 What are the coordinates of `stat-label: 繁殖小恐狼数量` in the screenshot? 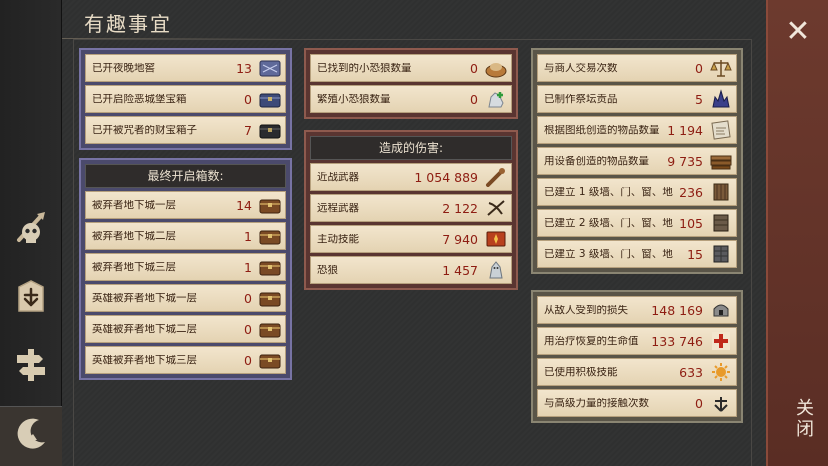 It's located at (354, 99).